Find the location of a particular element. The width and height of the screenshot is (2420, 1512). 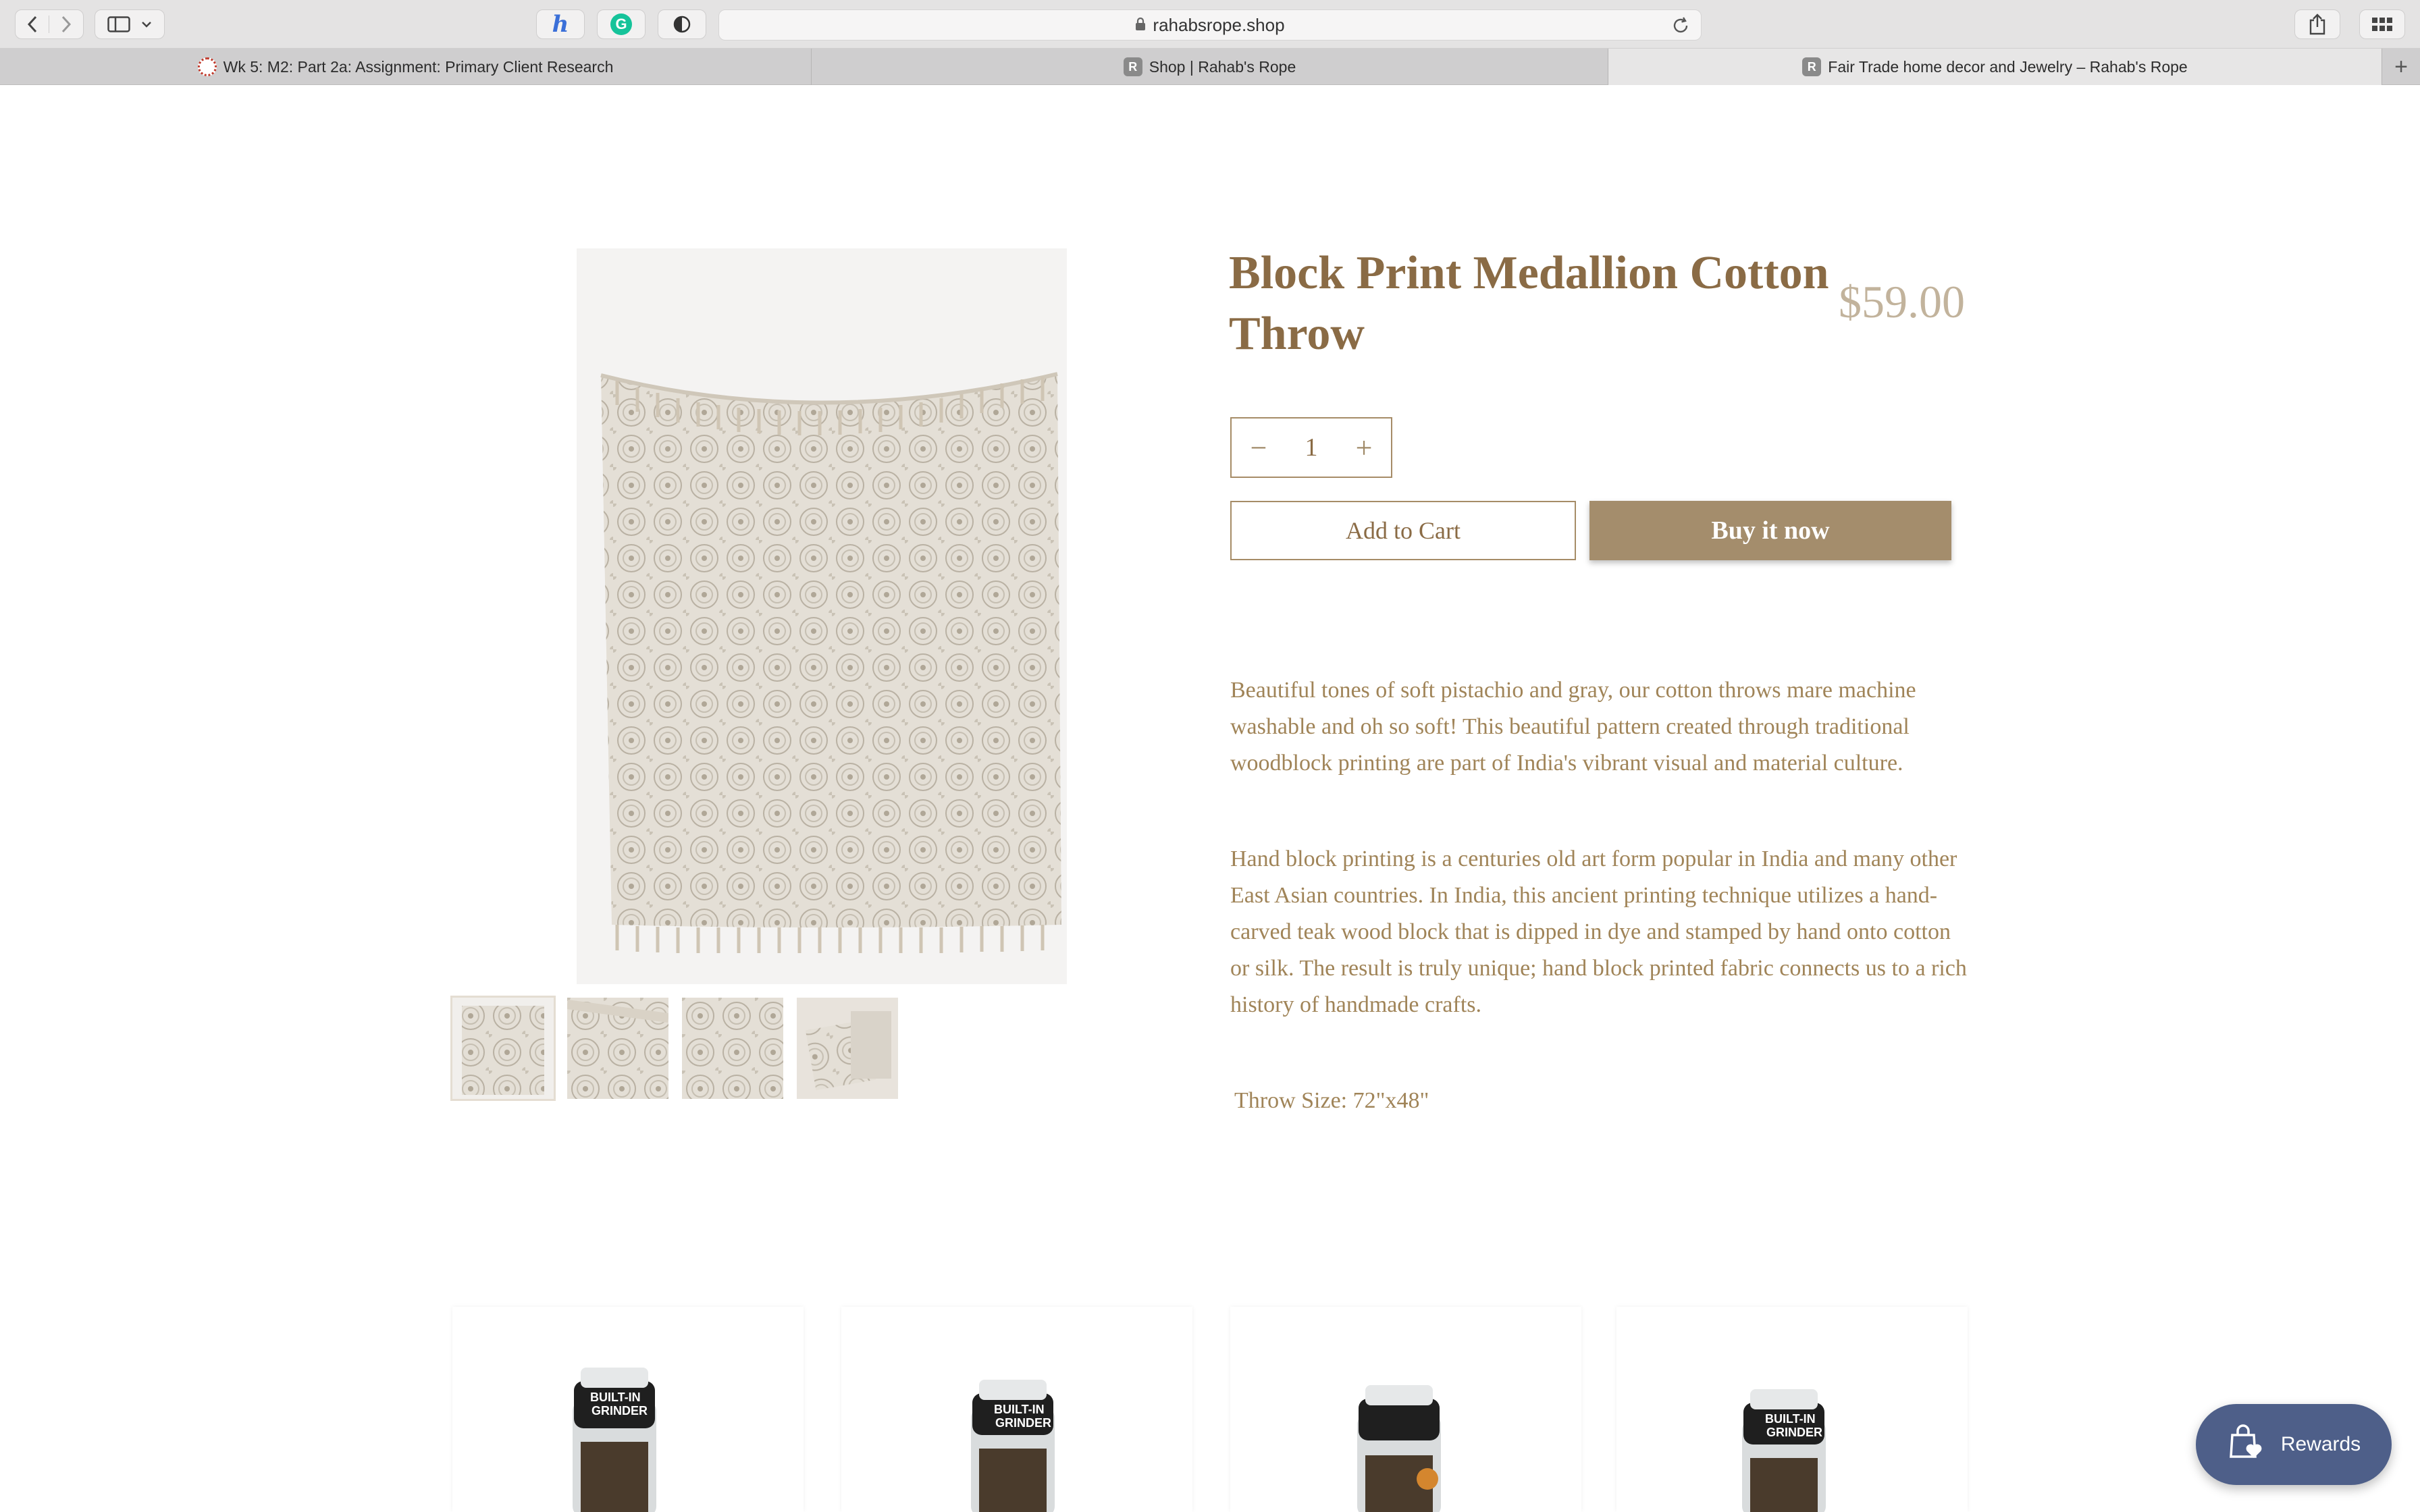

share-icon is located at coordinates (2317, 25).